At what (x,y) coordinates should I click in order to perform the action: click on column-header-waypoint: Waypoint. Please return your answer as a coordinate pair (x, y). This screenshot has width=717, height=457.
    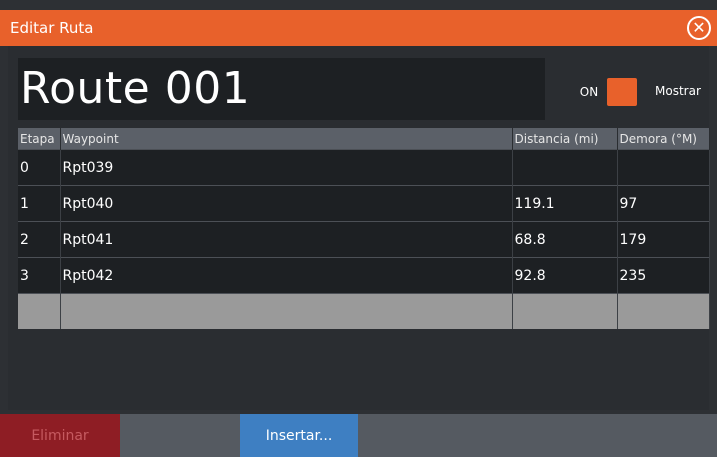
    Looking at the image, I should click on (286, 139).